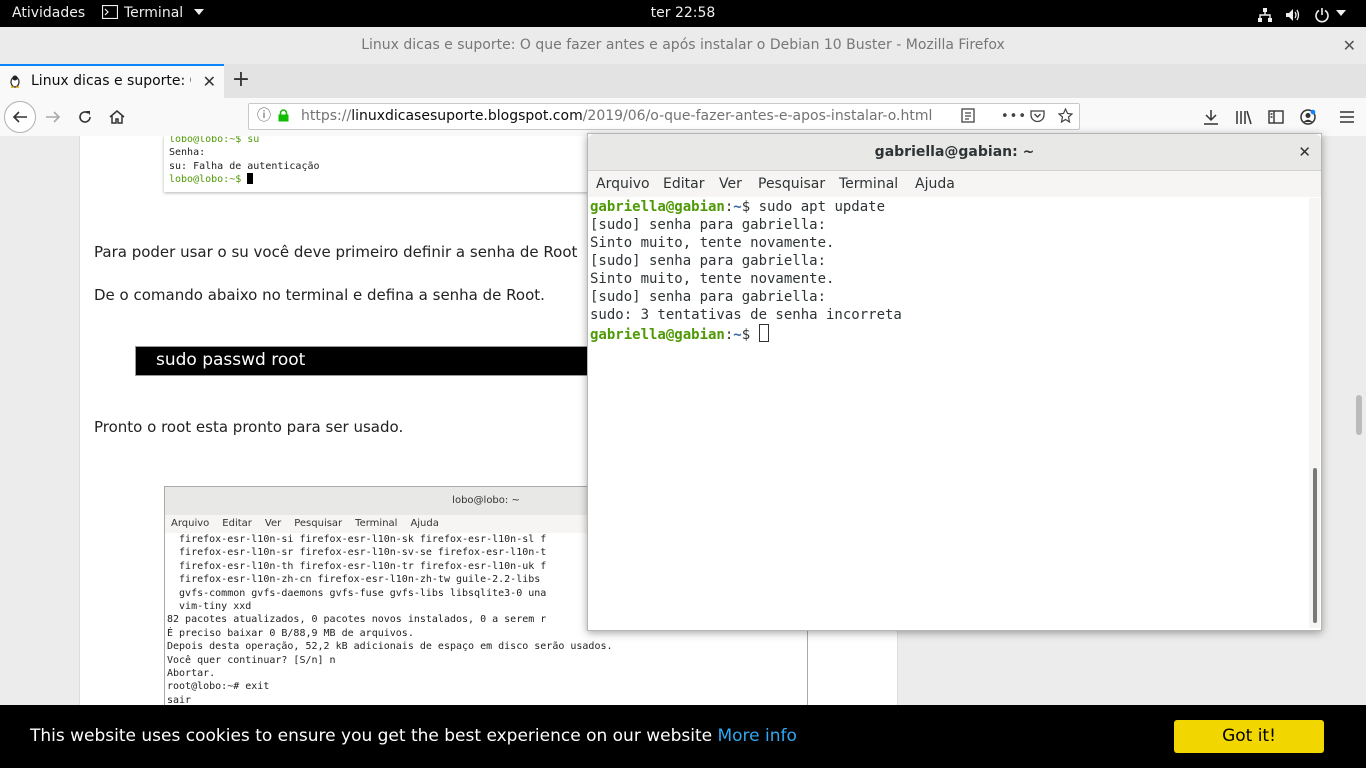  I want to click on downloads-button, so click(1211, 117).